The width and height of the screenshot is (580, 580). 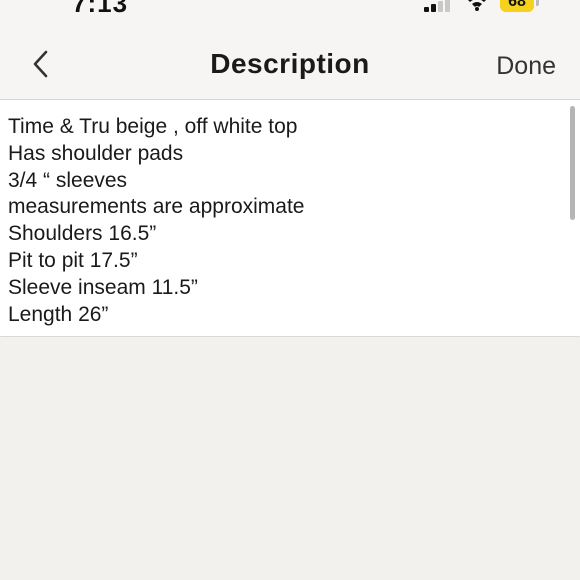 What do you see at coordinates (537, 3) in the screenshot?
I see `battery-nub` at bounding box center [537, 3].